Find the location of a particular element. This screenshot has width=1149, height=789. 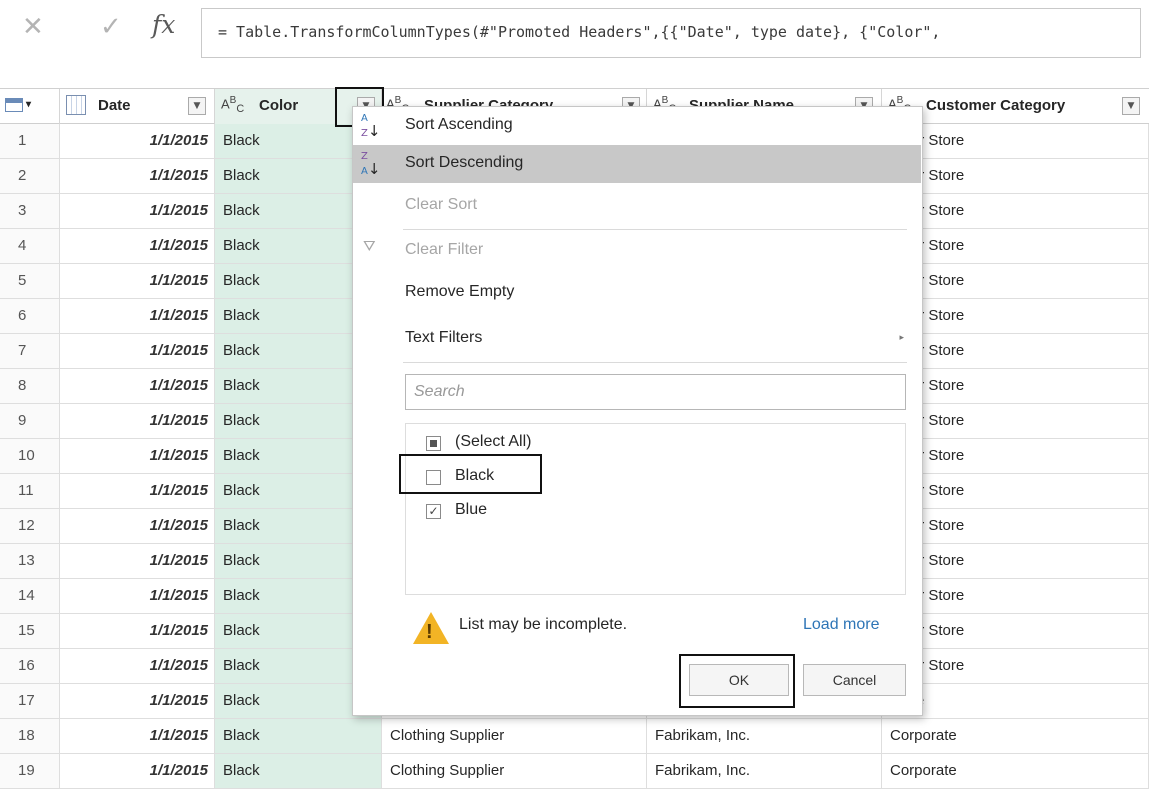

row-number: 5 is located at coordinates (30, 281).